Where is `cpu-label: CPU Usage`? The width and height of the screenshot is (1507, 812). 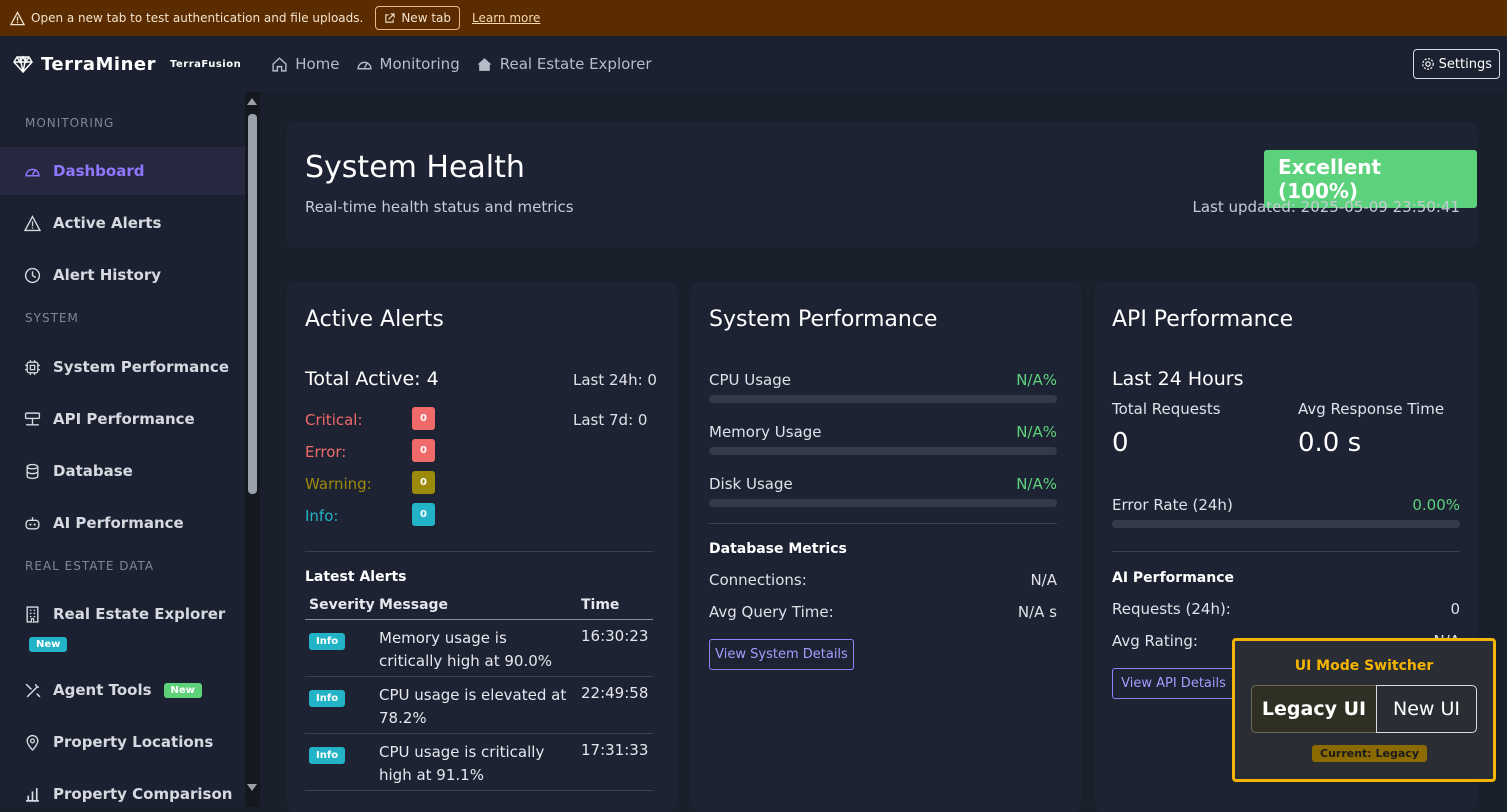
cpu-label: CPU Usage is located at coordinates (750, 380).